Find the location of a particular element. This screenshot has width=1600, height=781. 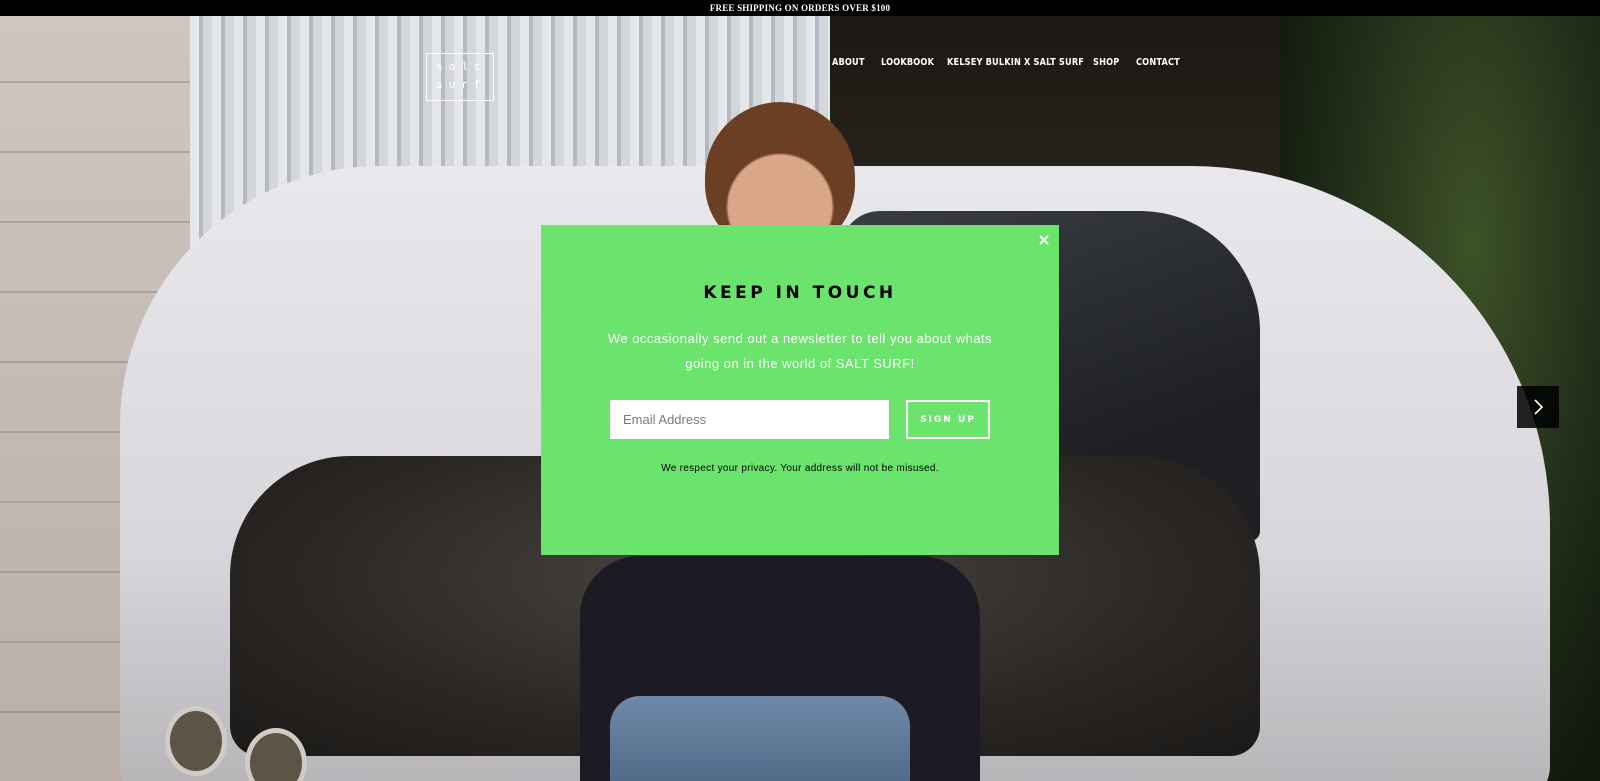

nav-about: ABOUT is located at coordinates (852, 65).